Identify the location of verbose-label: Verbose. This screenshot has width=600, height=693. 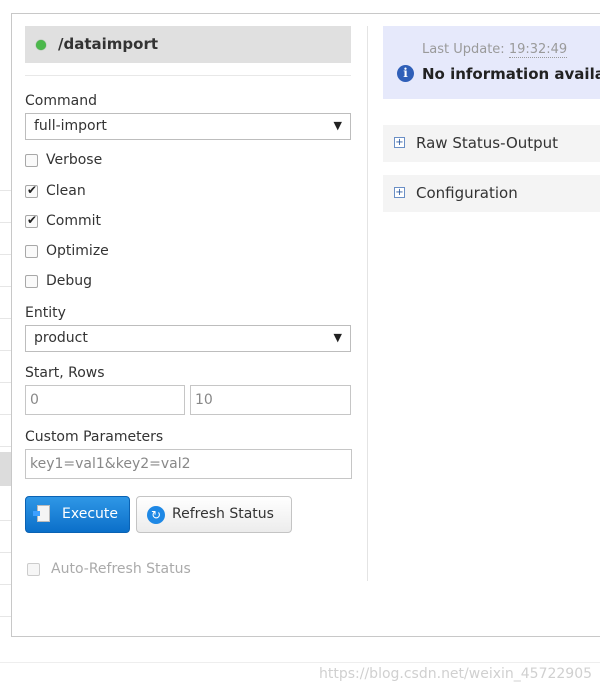
(74, 160).